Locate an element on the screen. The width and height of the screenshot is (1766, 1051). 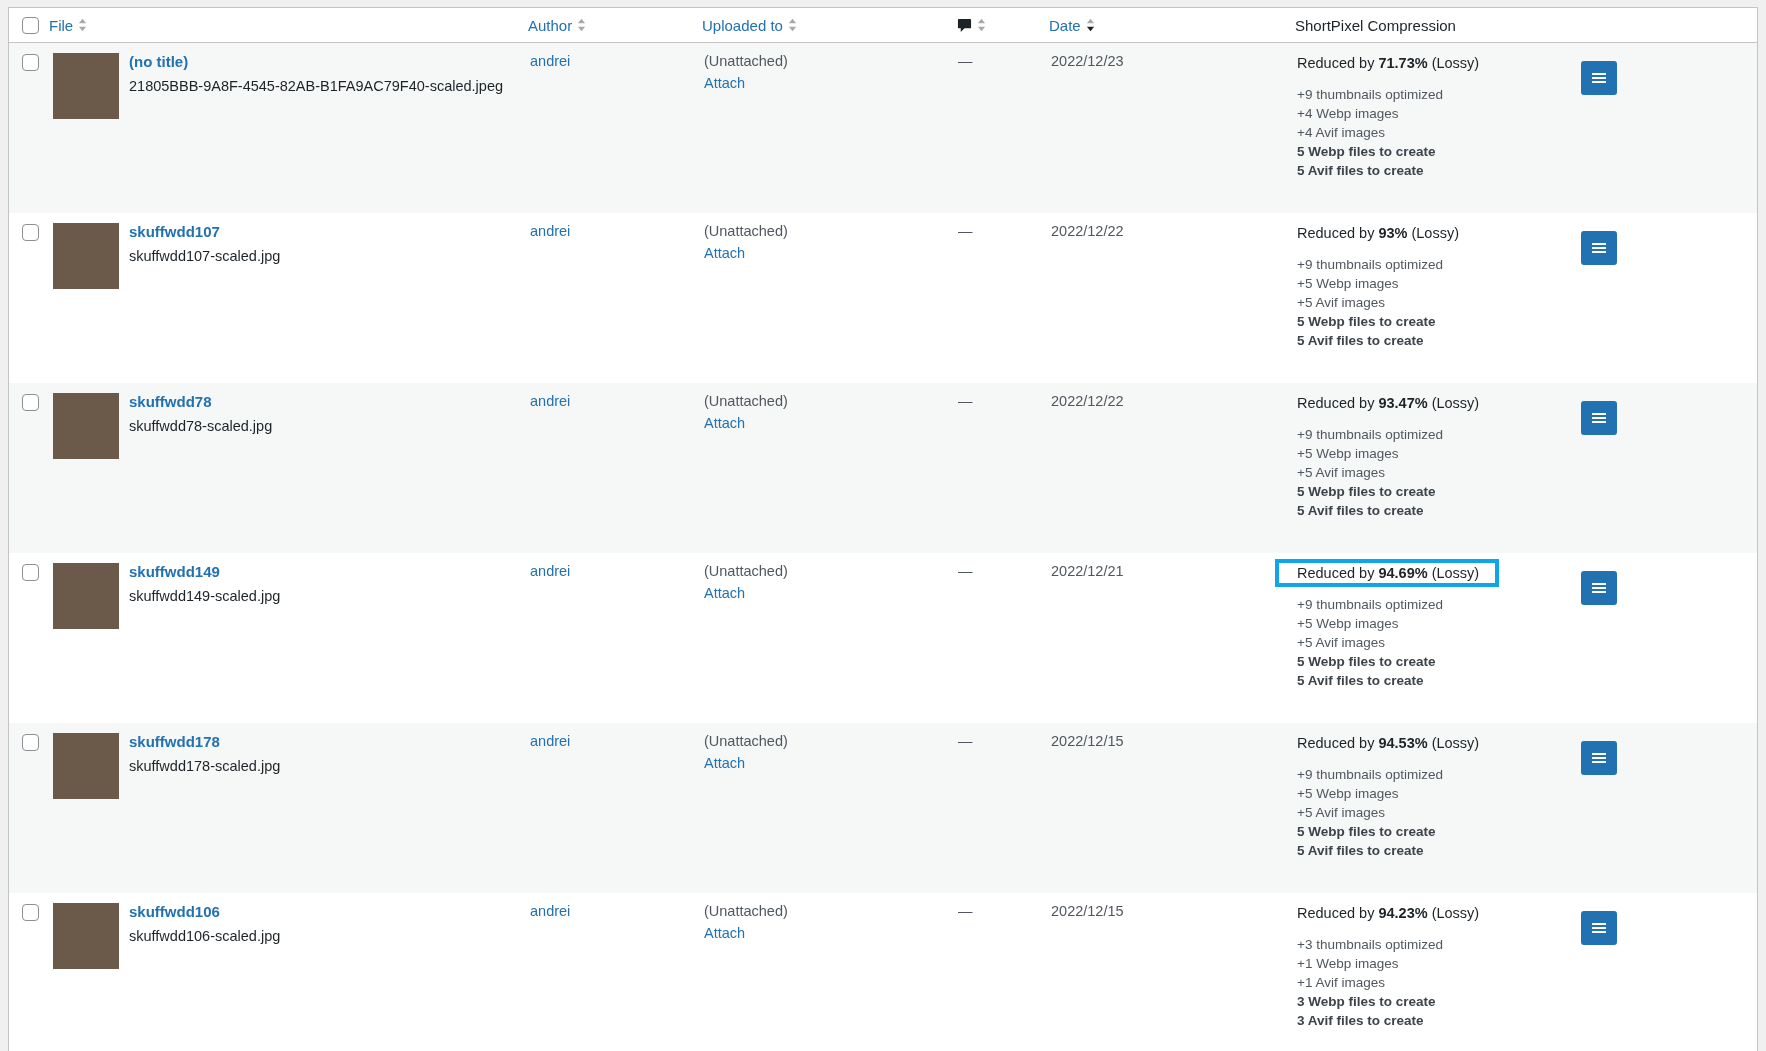
optimization-stat: +1 Avif images is located at coordinates (1341, 982).